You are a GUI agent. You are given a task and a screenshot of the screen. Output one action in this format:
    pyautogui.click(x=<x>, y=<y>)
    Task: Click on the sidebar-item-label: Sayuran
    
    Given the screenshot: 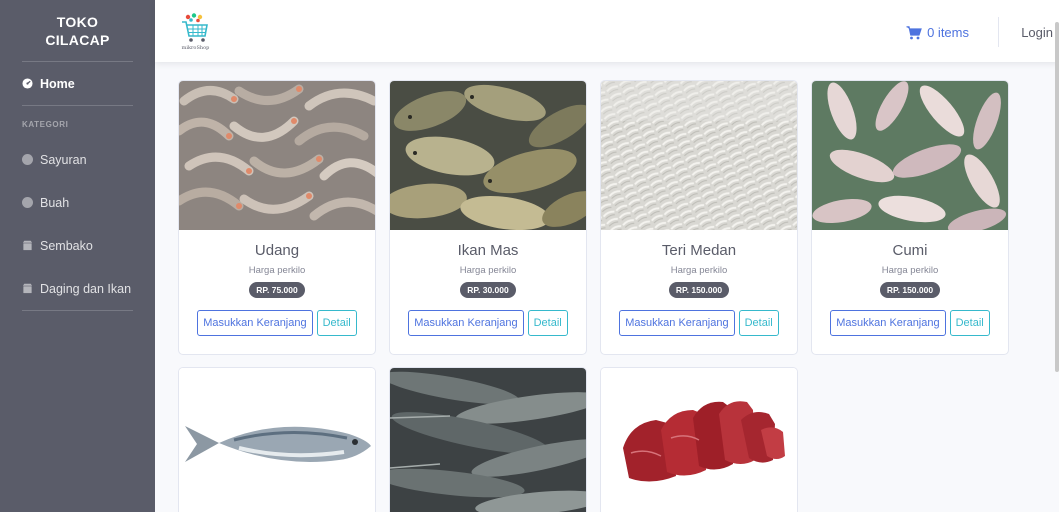 What is the action you would take?
    pyautogui.click(x=63, y=159)
    